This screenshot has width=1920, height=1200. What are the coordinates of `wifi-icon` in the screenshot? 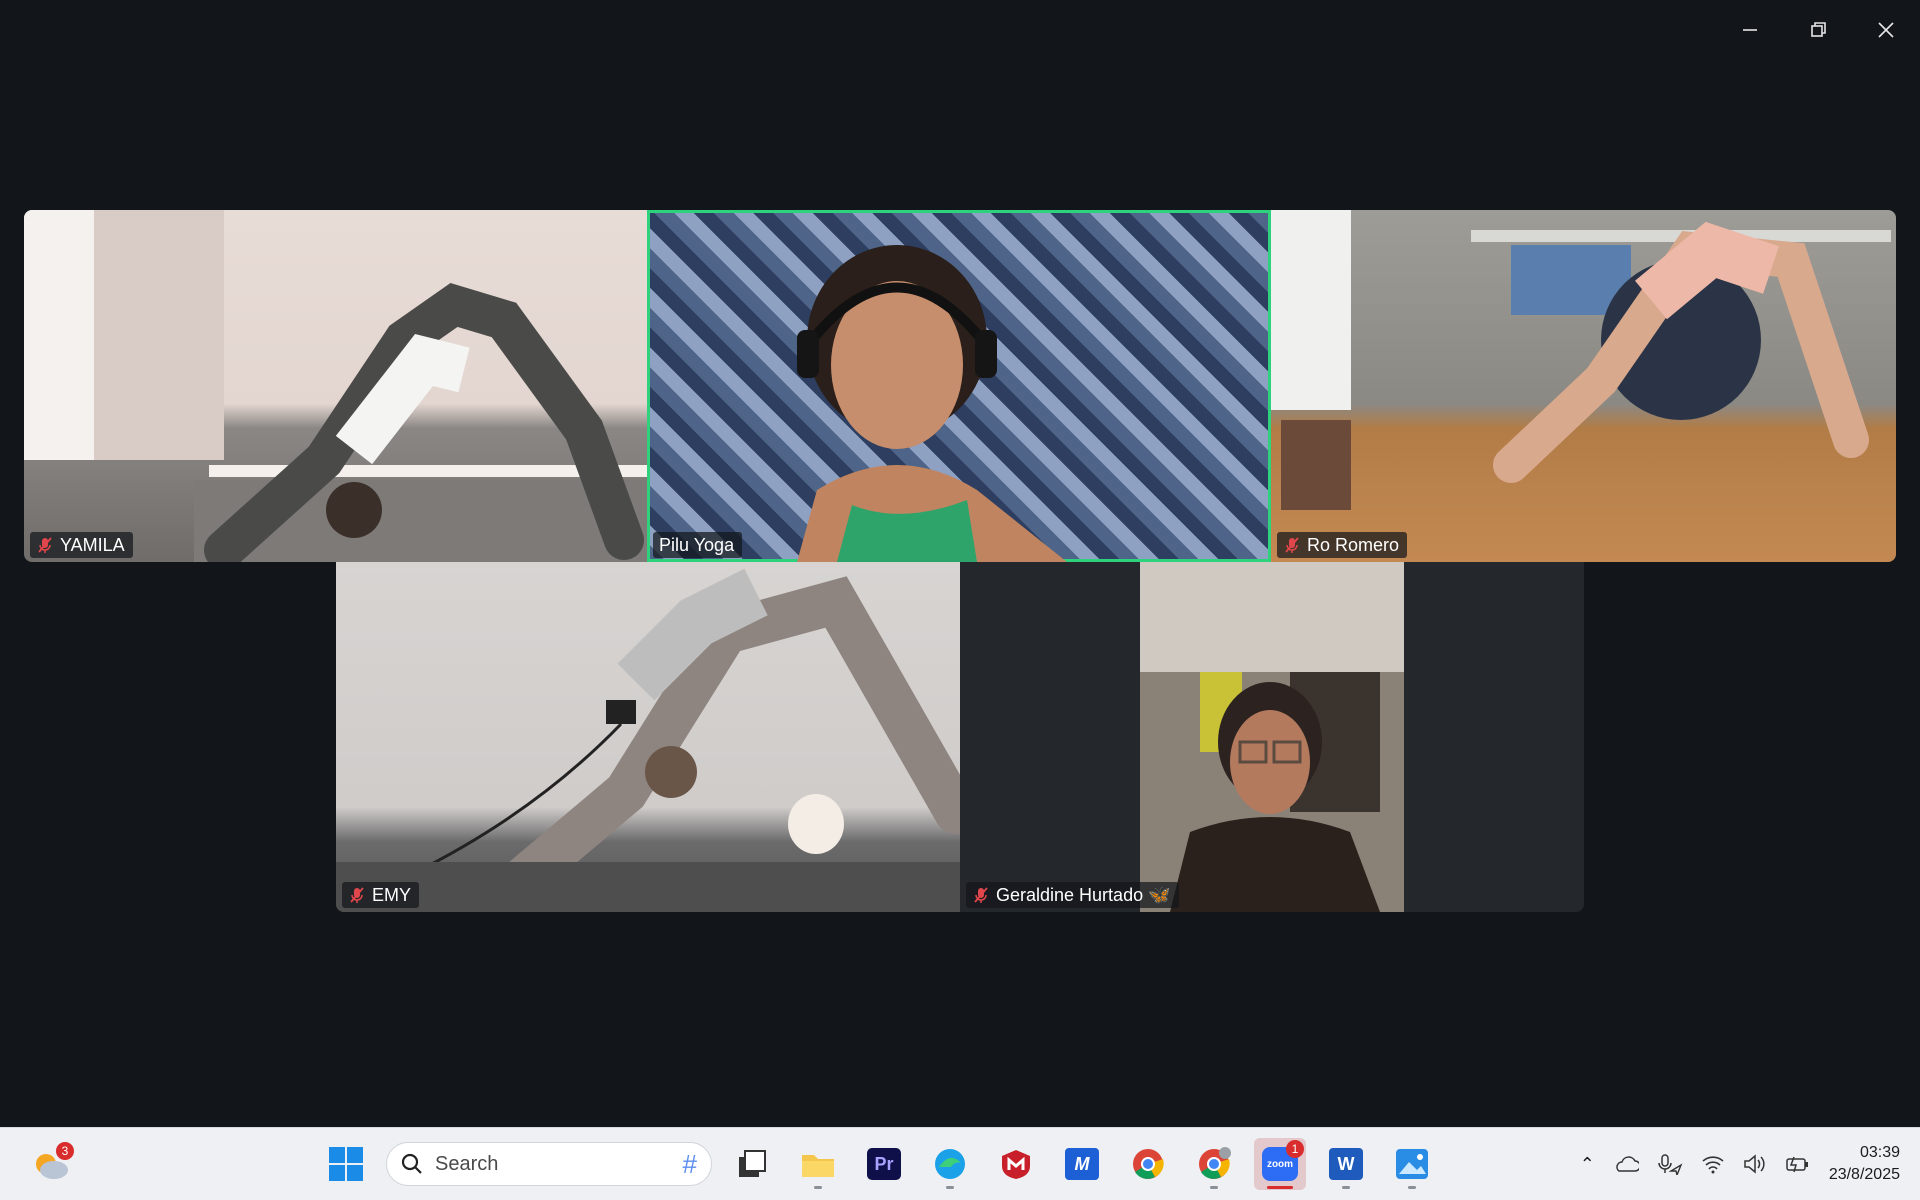 It's located at (1713, 1164).